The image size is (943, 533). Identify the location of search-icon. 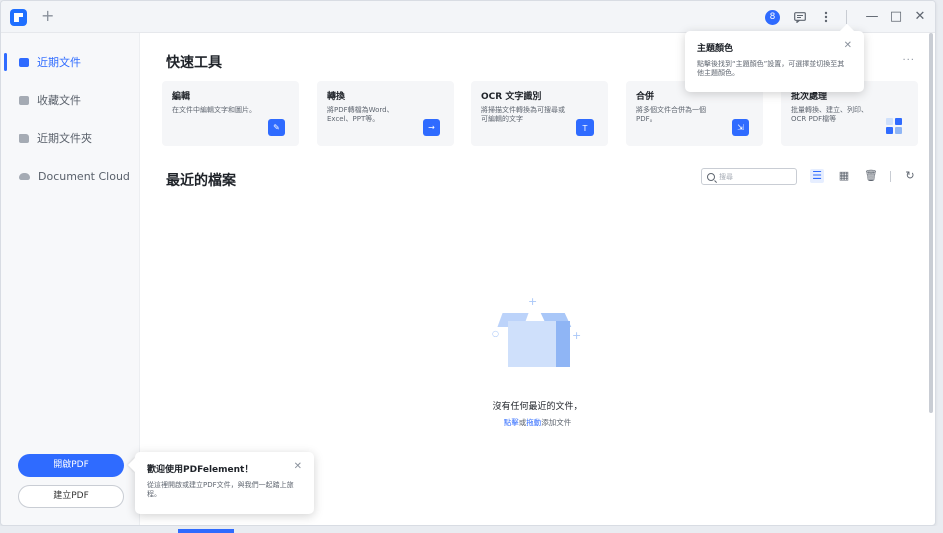
(711, 176).